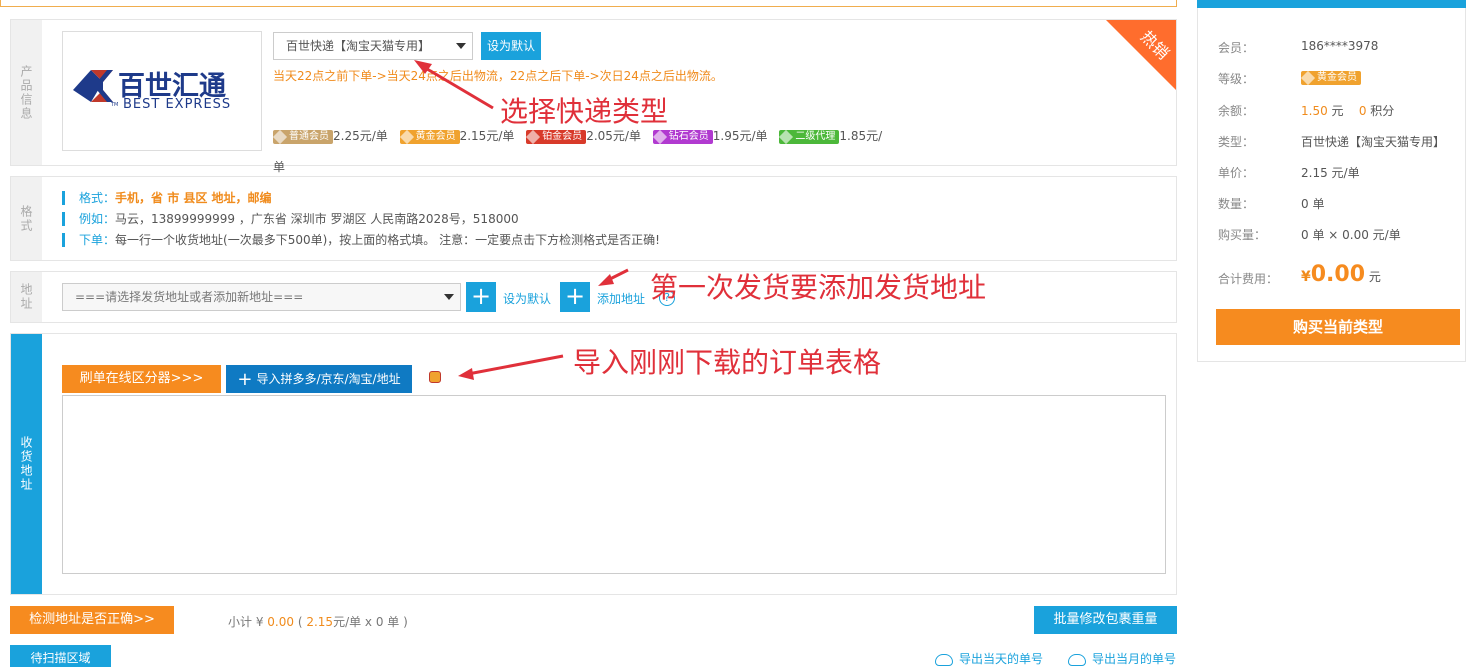 Image resolution: width=1466 pixels, height=671 pixels. I want to click on annotation-add-sender-address: 第一次发货要添加发货地址, so click(818, 287).